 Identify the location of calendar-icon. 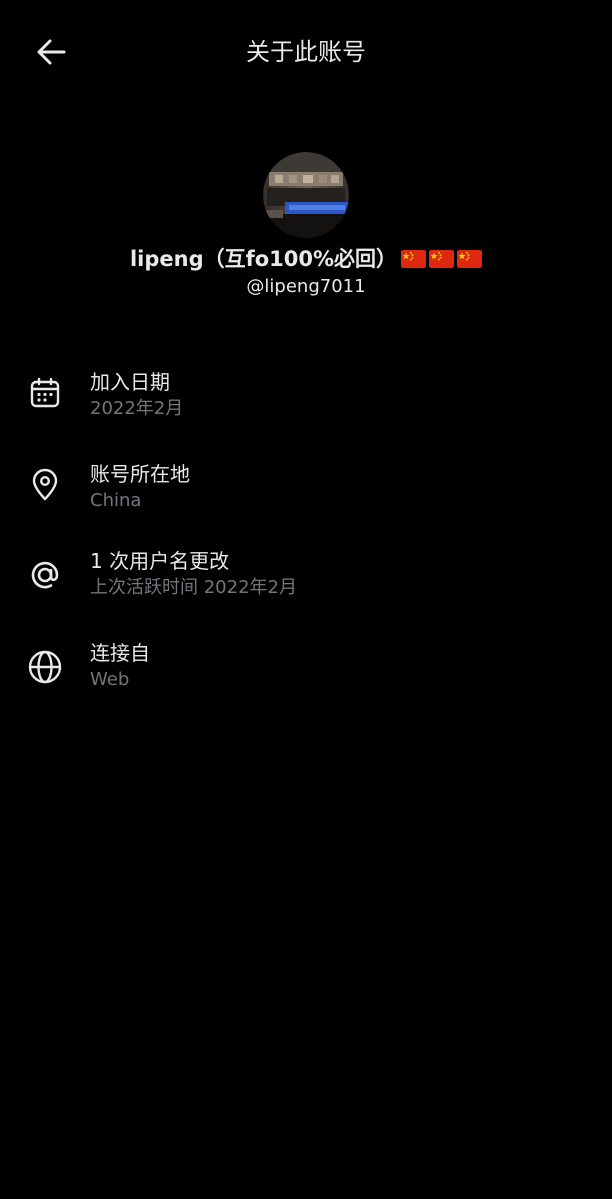
(45, 393).